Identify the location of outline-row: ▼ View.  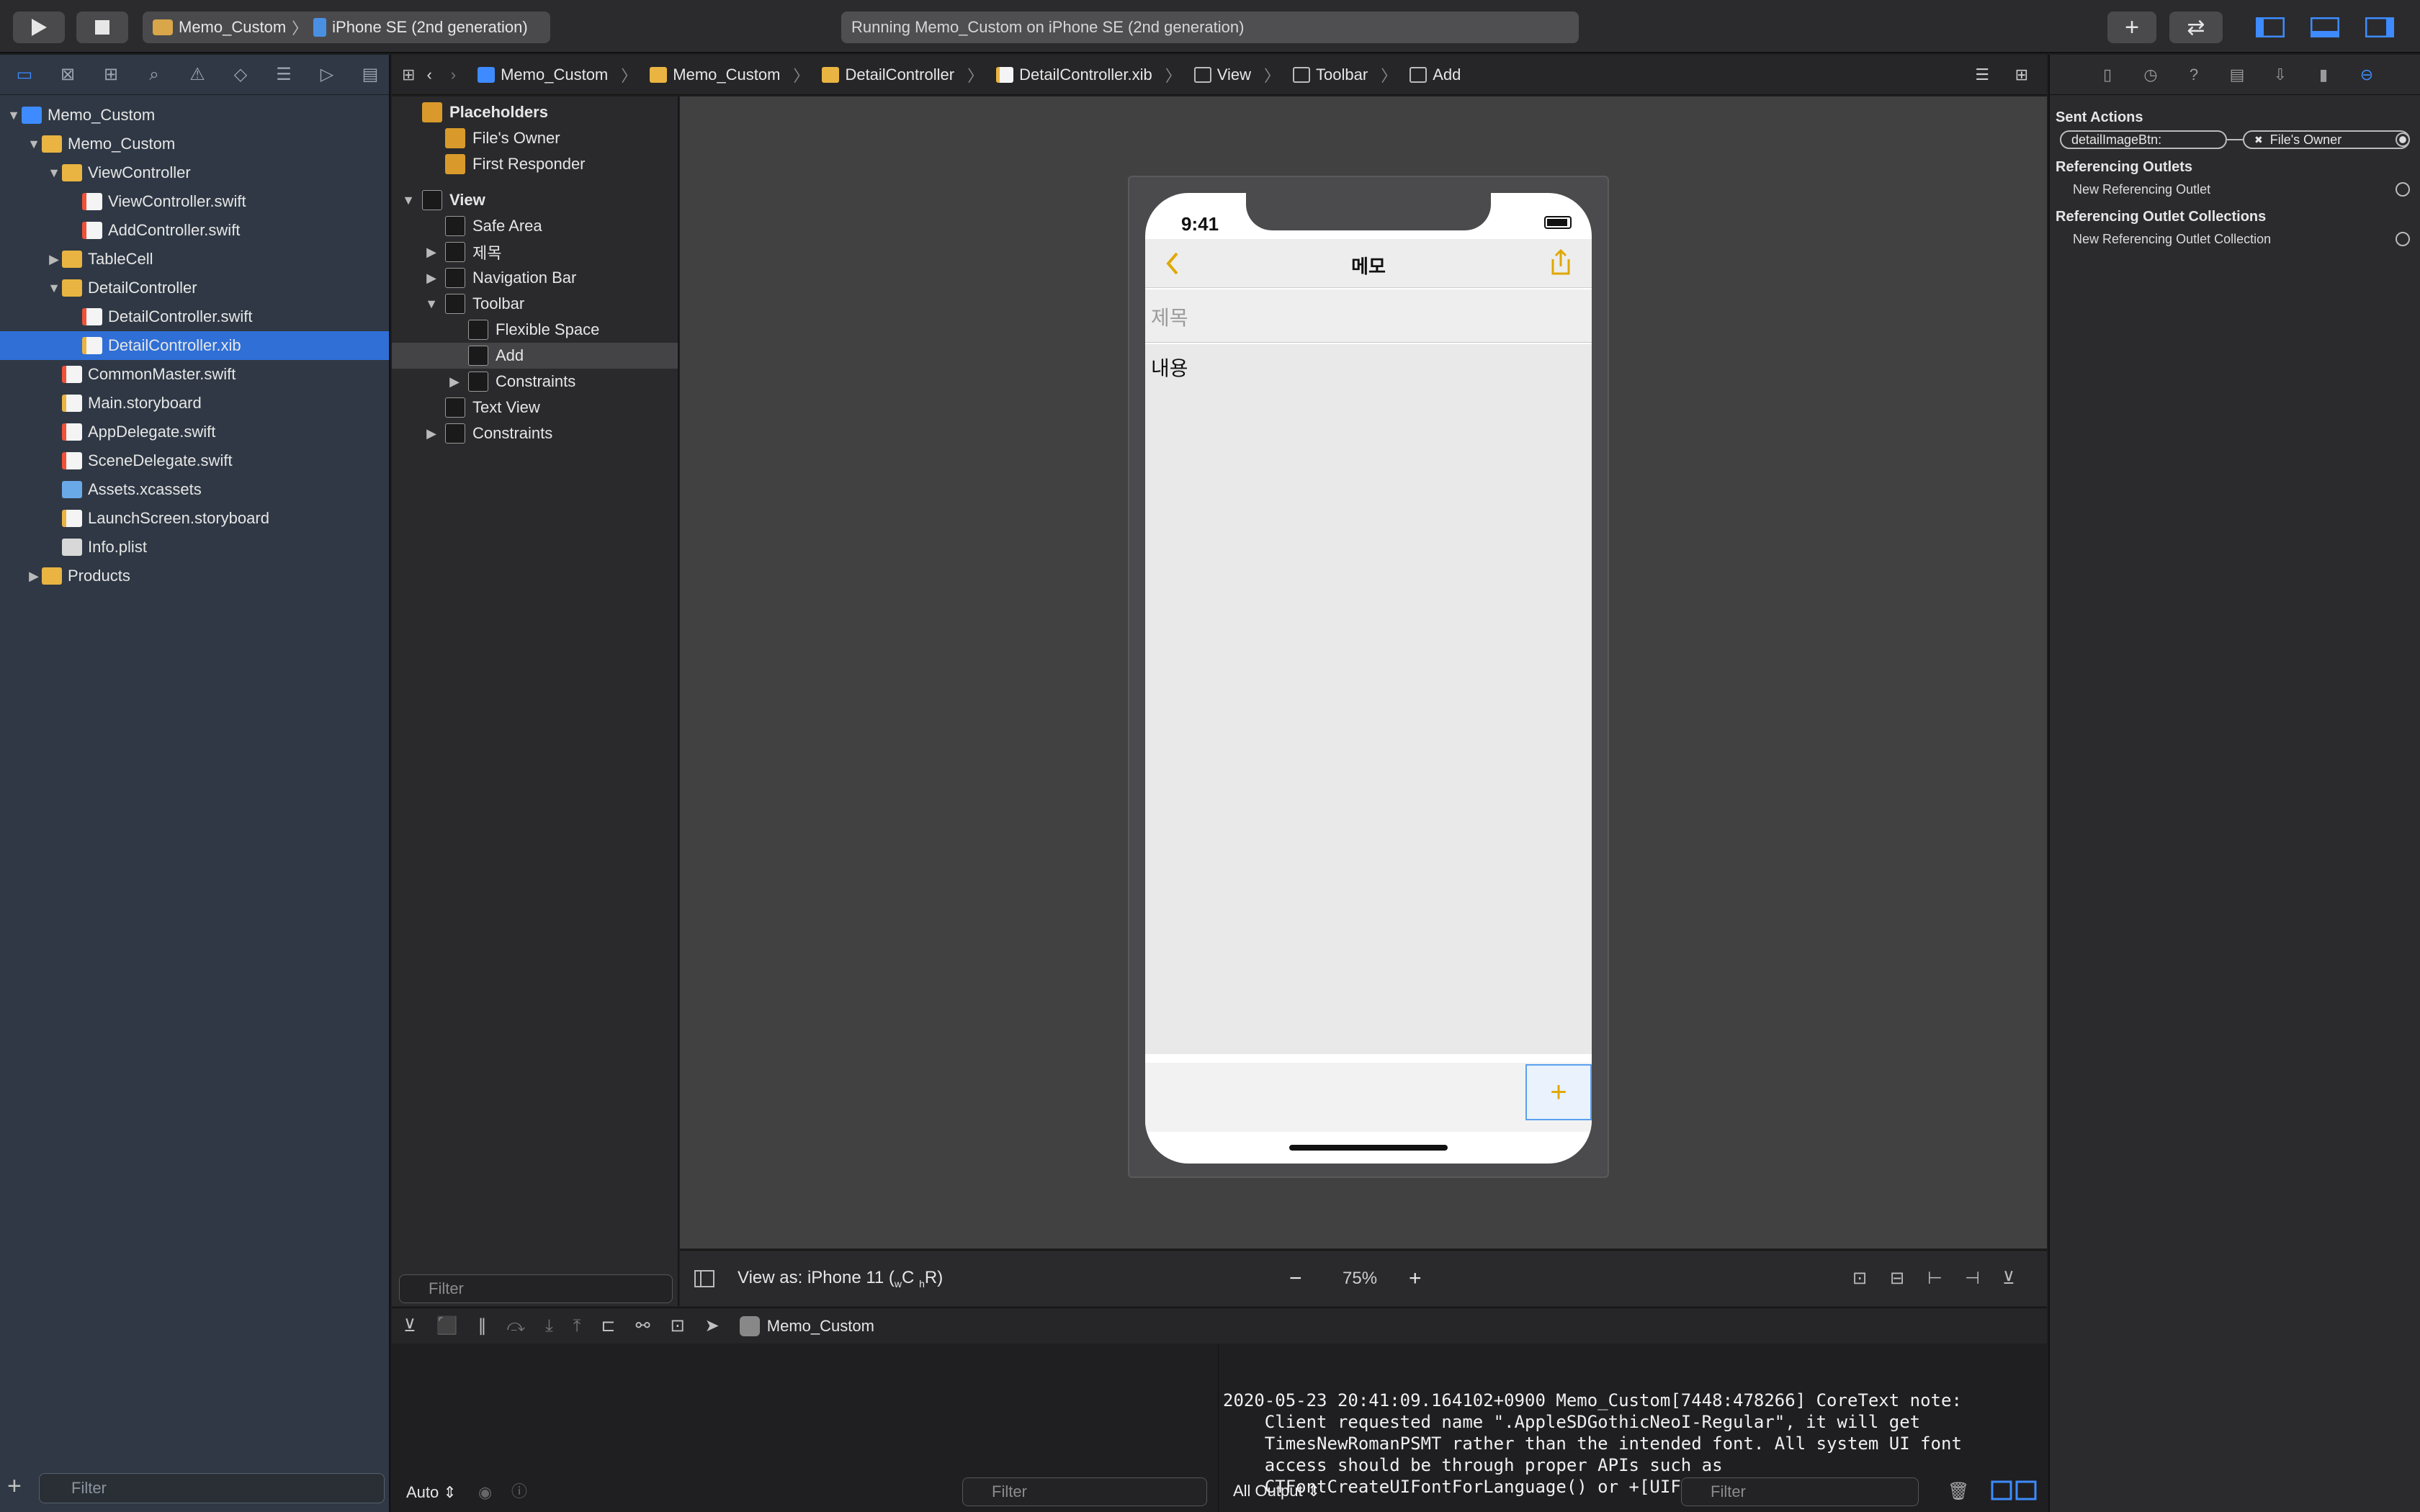
(535, 200).